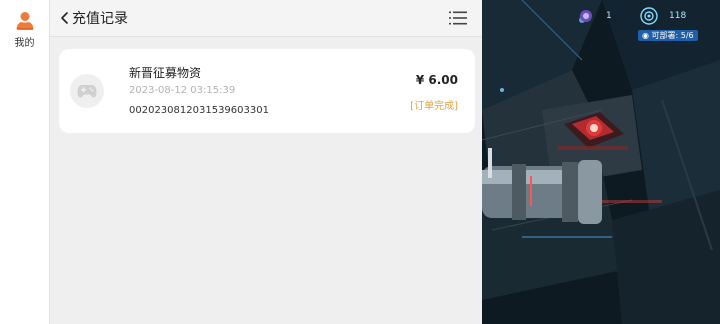 The height and width of the screenshot is (324, 720). Describe the element at coordinates (649, 16) in the screenshot. I see `target-icon` at that location.